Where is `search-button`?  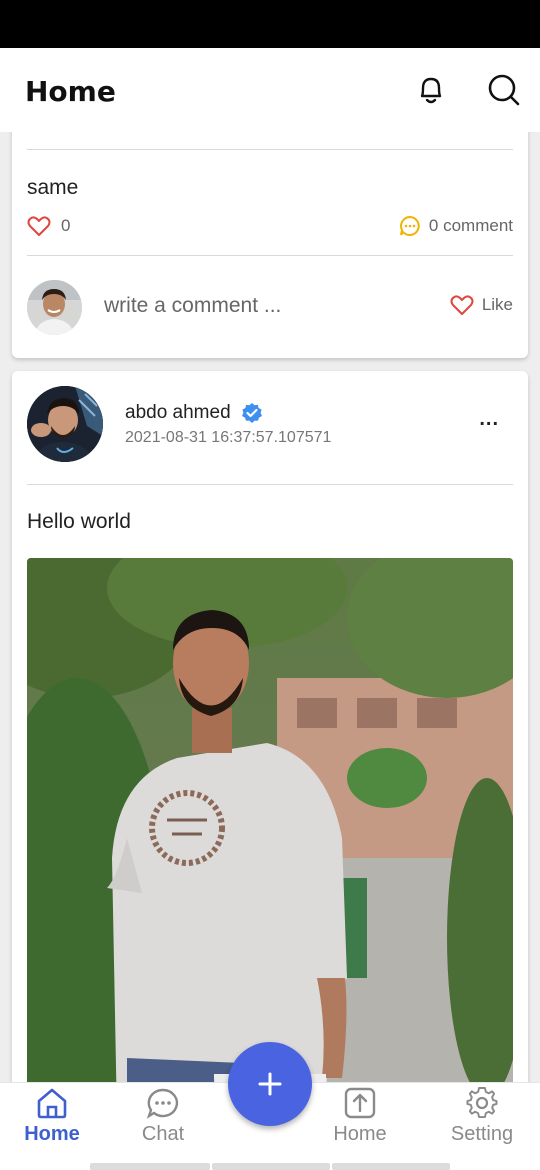
search-button is located at coordinates (504, 90).